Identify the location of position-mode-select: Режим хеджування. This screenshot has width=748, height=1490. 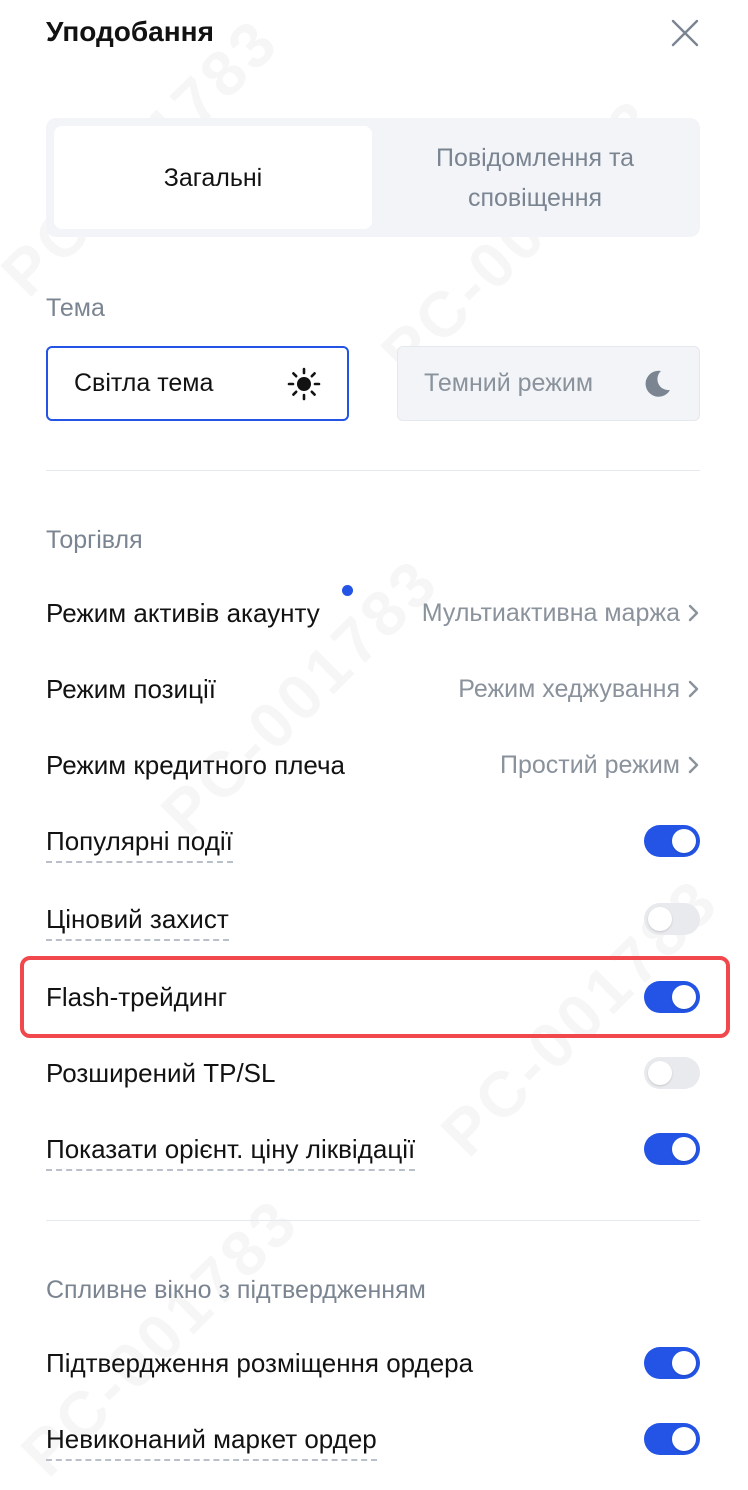
(579, 689).